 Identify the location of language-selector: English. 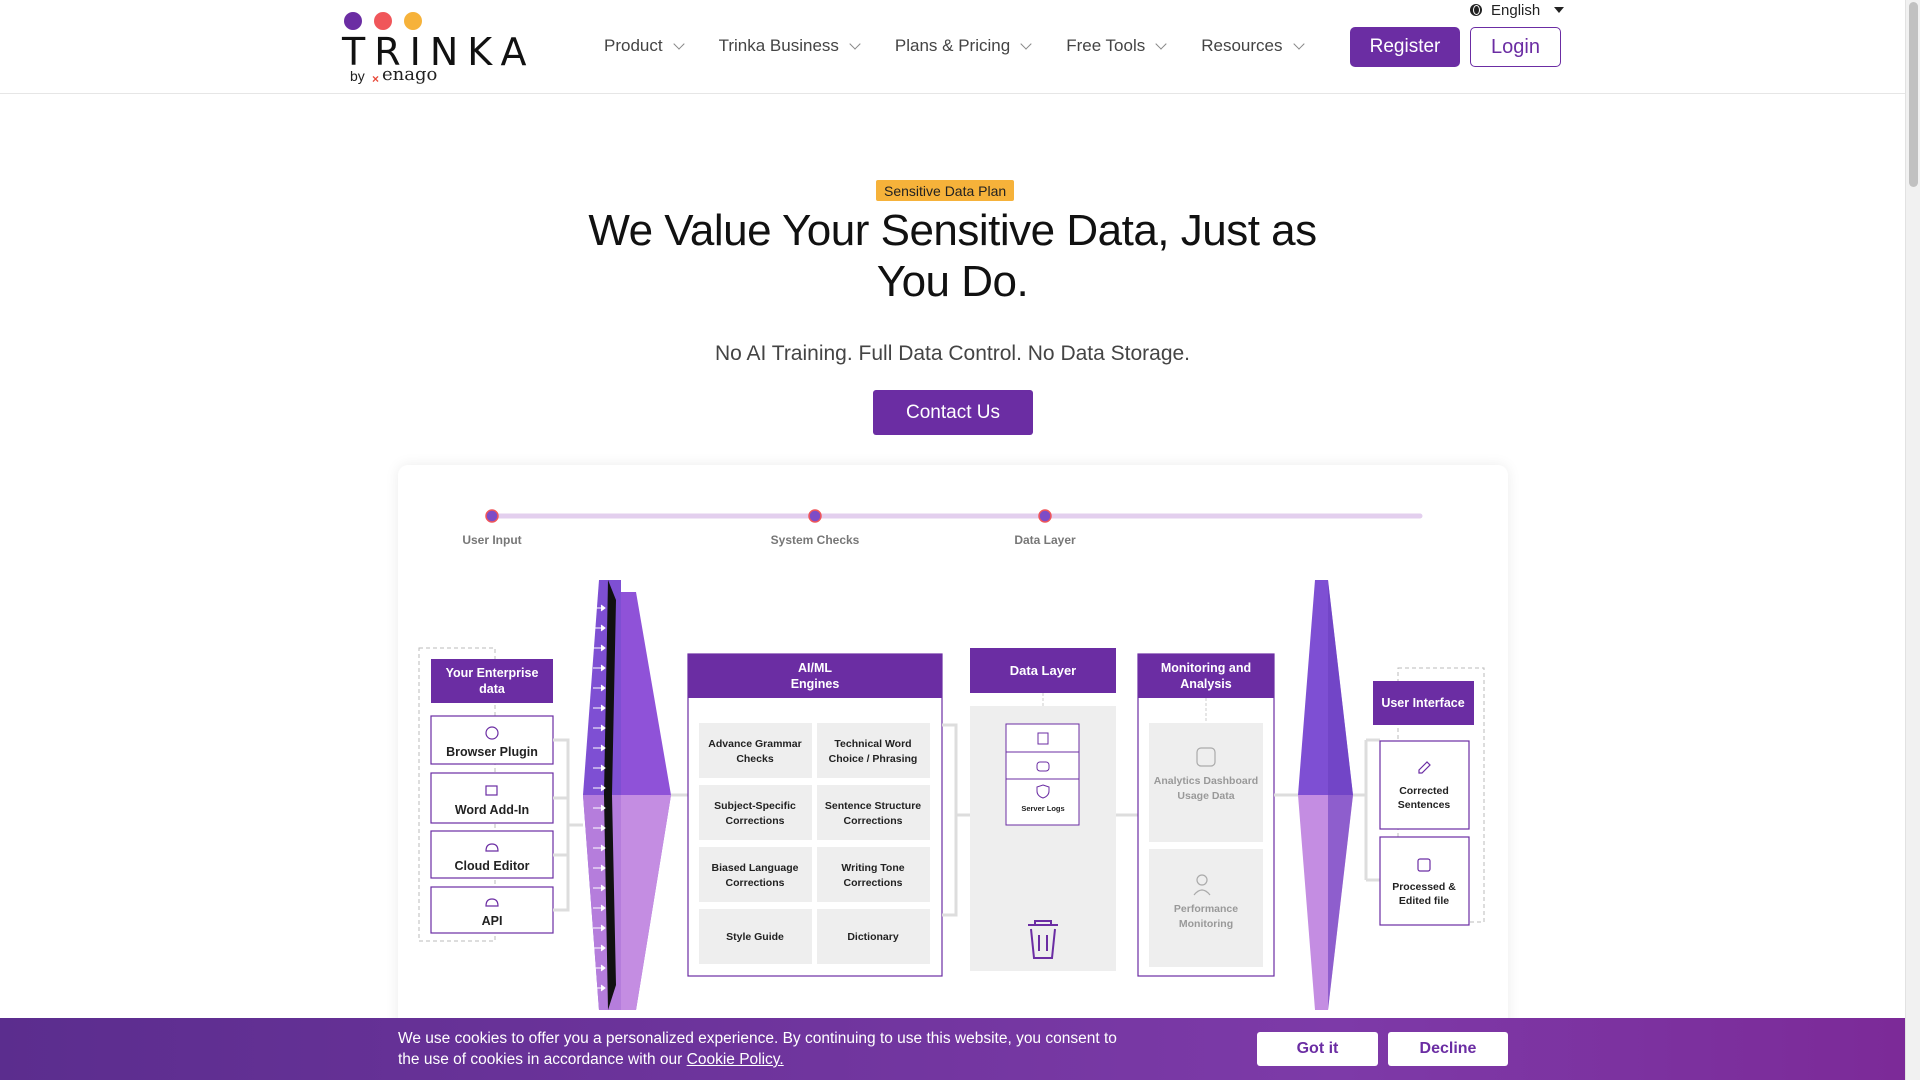
(1517, 10).